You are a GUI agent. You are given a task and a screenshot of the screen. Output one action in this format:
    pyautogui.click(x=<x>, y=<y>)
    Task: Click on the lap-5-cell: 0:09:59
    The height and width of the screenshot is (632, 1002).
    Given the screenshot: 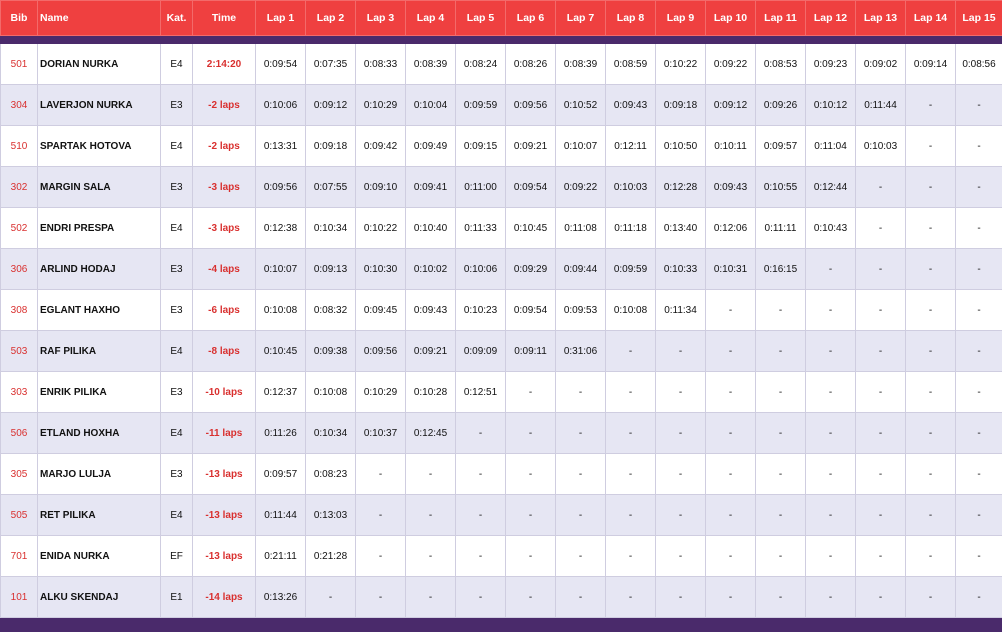 What is the action you would take?
    pyautogui.click(x=481, y=105)
    